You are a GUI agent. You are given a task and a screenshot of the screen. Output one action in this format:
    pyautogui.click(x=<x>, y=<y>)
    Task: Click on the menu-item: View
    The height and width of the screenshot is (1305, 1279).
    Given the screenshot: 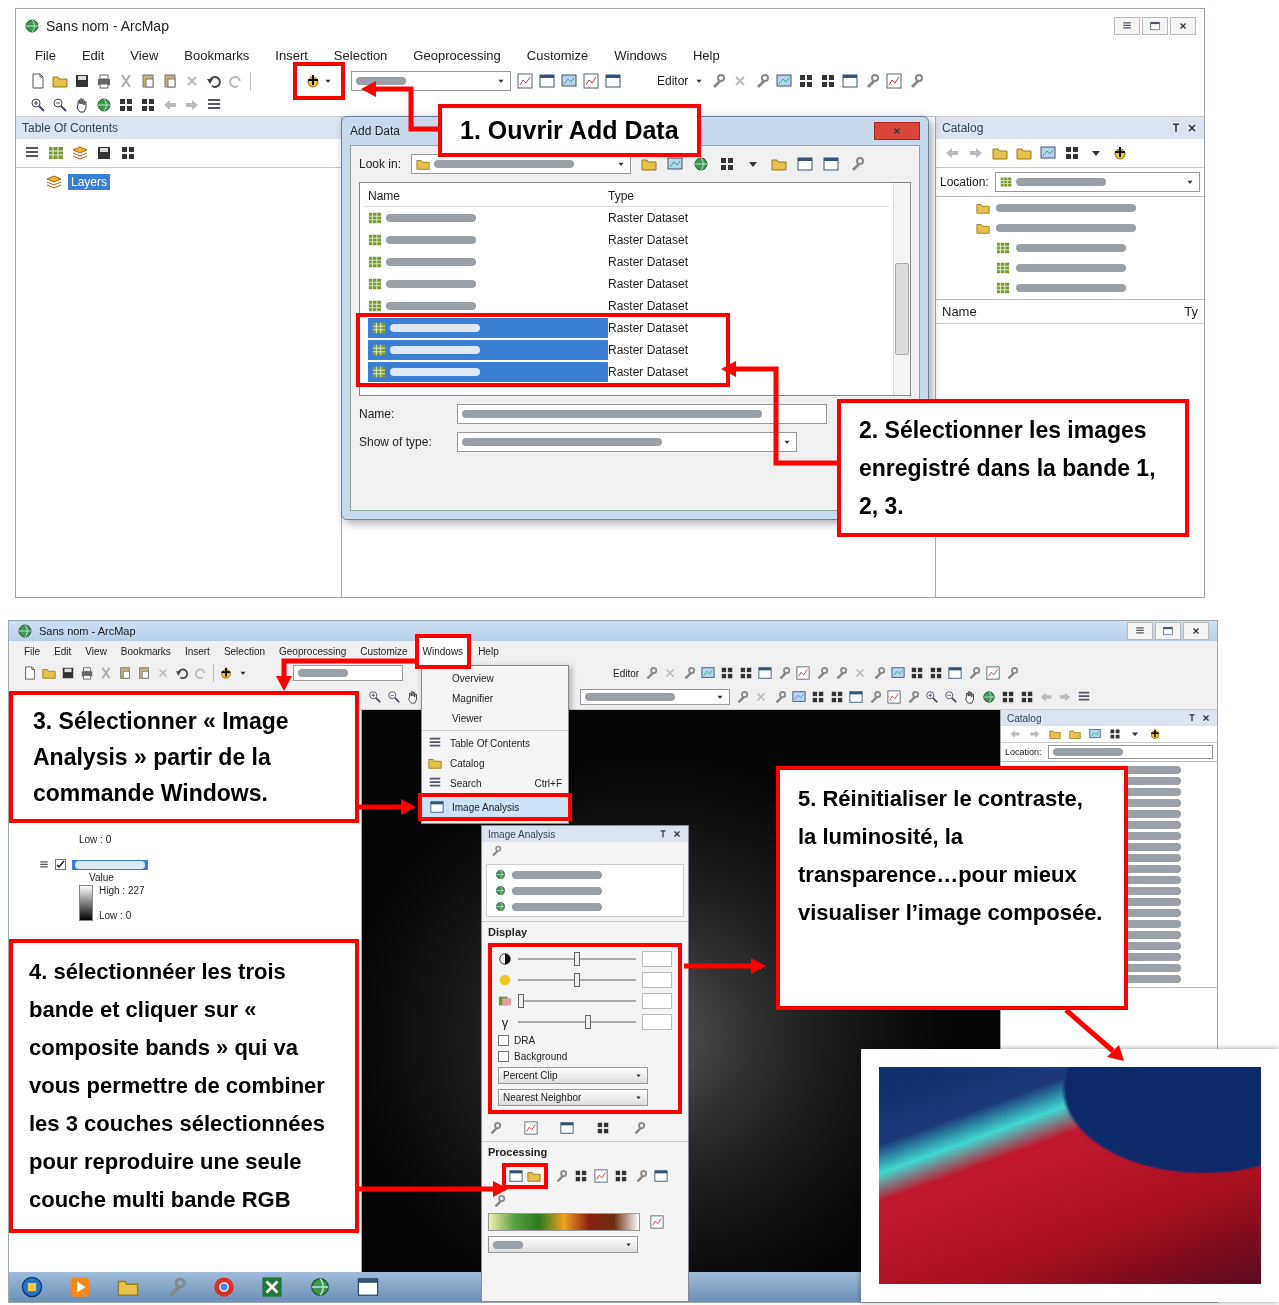 What is the action you would take?
    pyautogui.click(x=144, y=55)
    